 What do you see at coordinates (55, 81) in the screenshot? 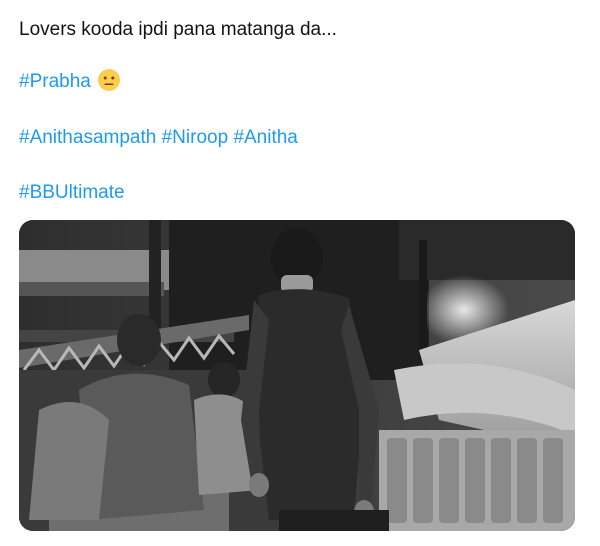
I see `hashtag-prabha: #Prabha` at bounding box center [55, 81].